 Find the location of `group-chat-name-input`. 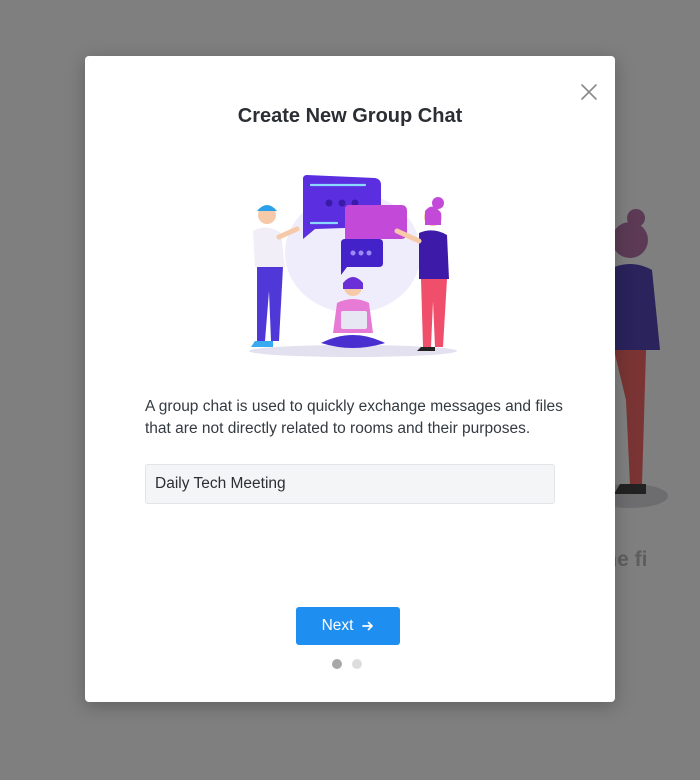

group-chat-name-input is located at coordinates (350, 484).